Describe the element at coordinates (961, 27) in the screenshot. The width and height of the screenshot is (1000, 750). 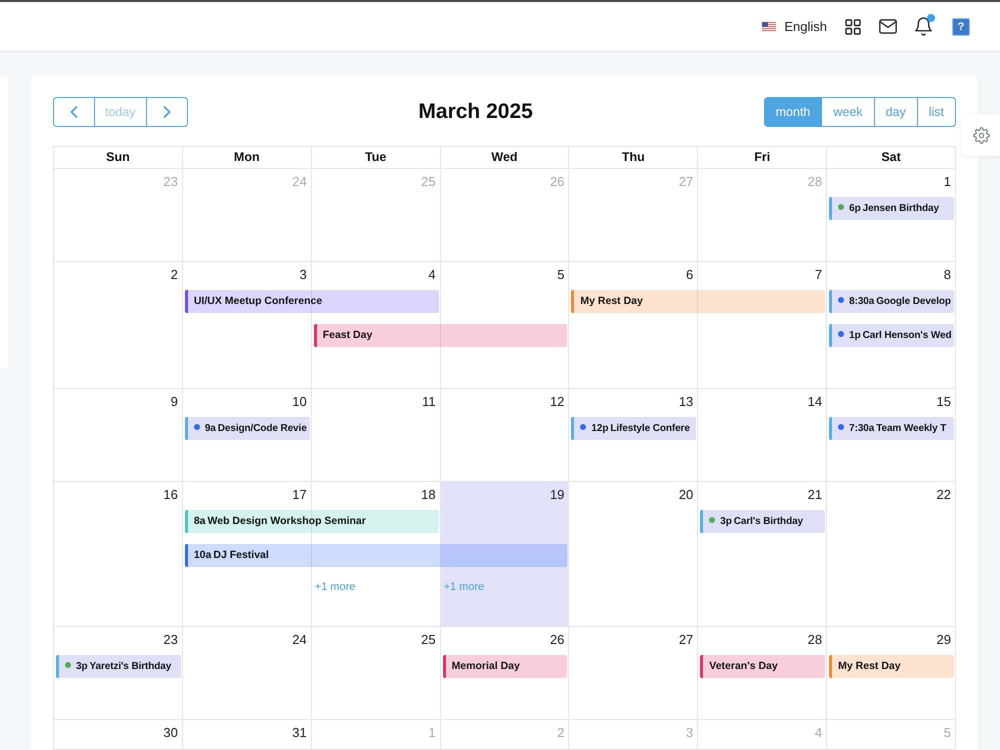
I see `help-button: ?` at that location.